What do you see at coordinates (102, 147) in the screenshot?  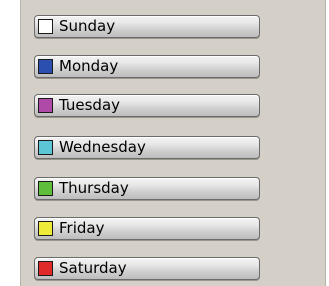 I see `day-label-wednesday: Wednesday` at bounding box center [102, 147].